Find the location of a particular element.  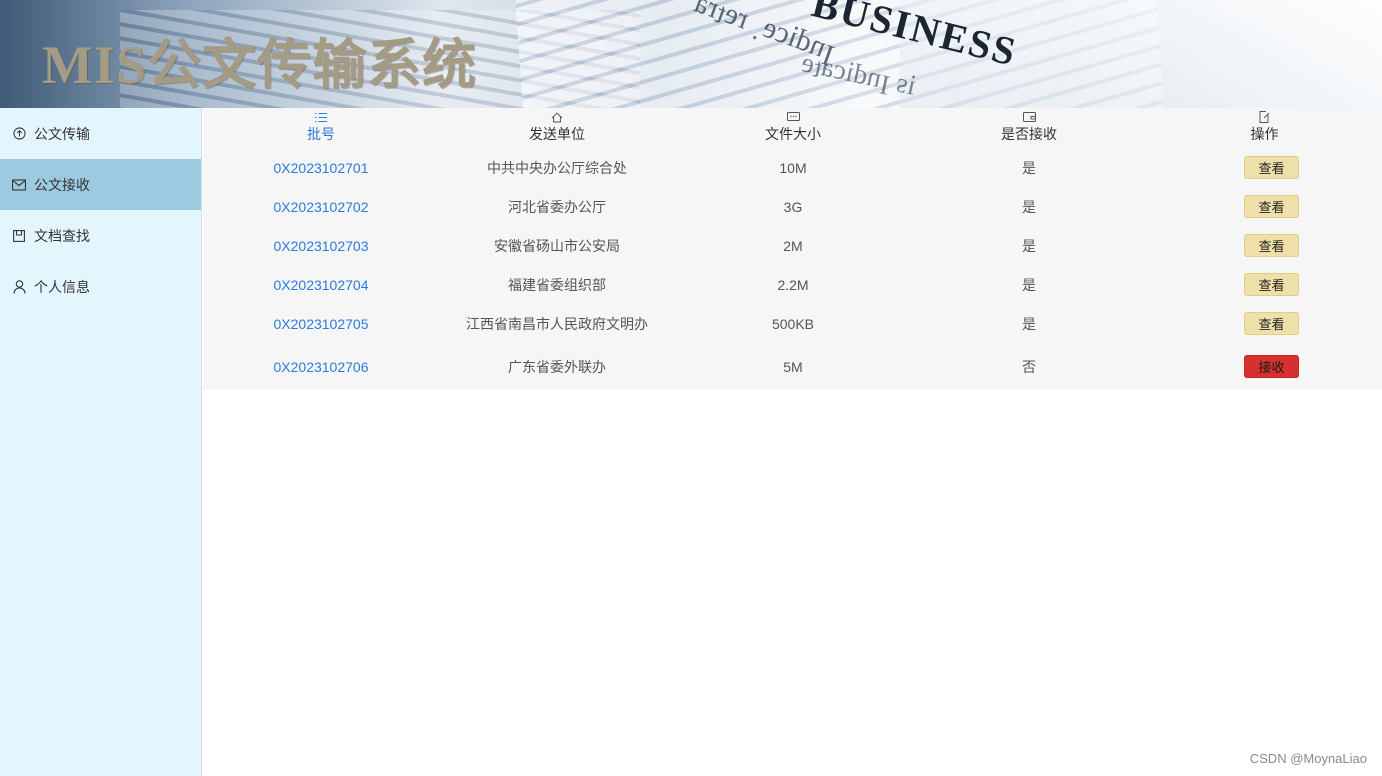

file-size-cell: 5M is located at coordinates (793, 366).